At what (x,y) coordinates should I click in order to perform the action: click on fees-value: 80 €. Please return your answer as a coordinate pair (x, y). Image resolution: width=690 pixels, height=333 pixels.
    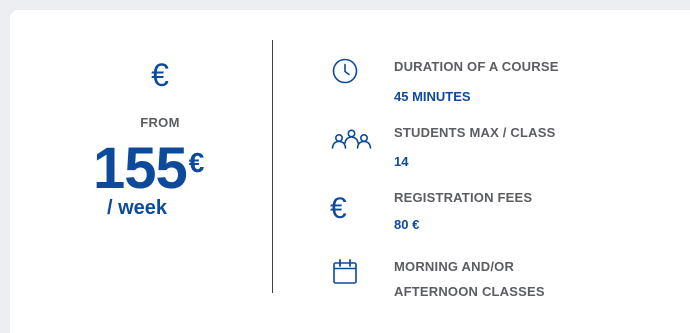
    Looking at the image, I should click on (407, 224).